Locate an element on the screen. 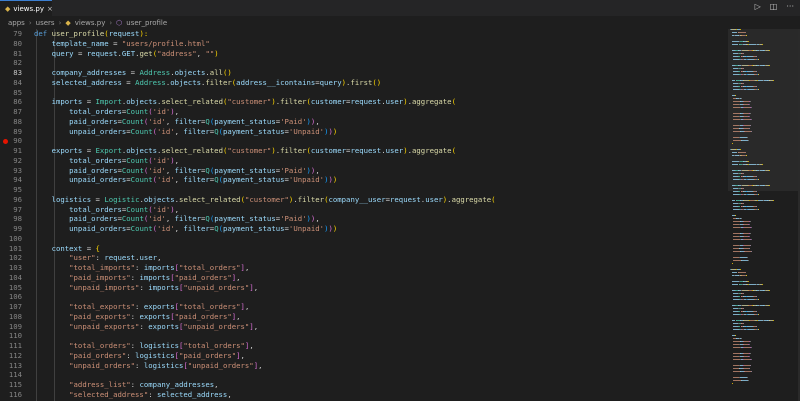 Image resolution: width=800 pixels, height=401 pixels. code-token: "total_exports" is located at coordinates (85, 306).